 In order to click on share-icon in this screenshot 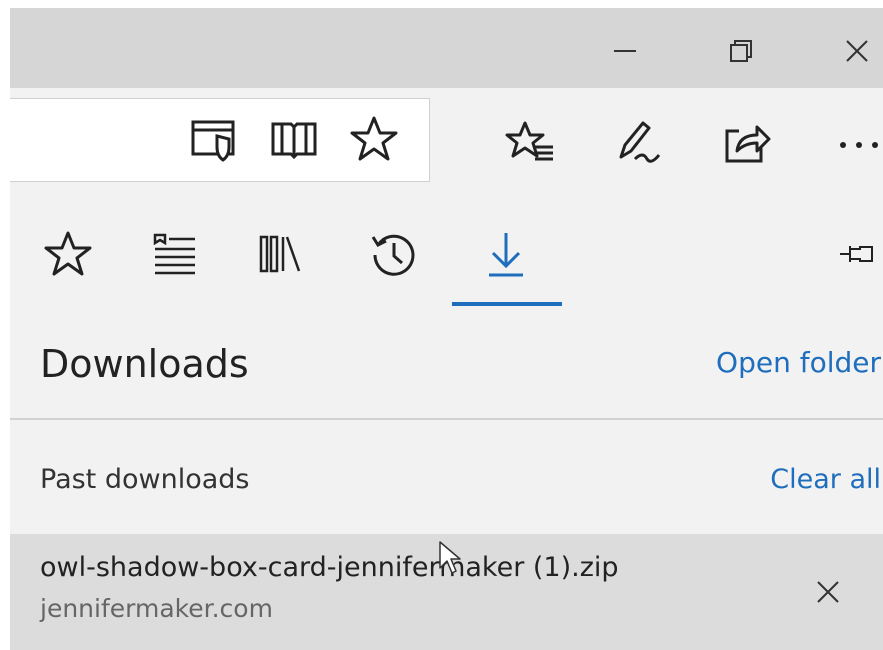, I will do `click(748, 144)`.